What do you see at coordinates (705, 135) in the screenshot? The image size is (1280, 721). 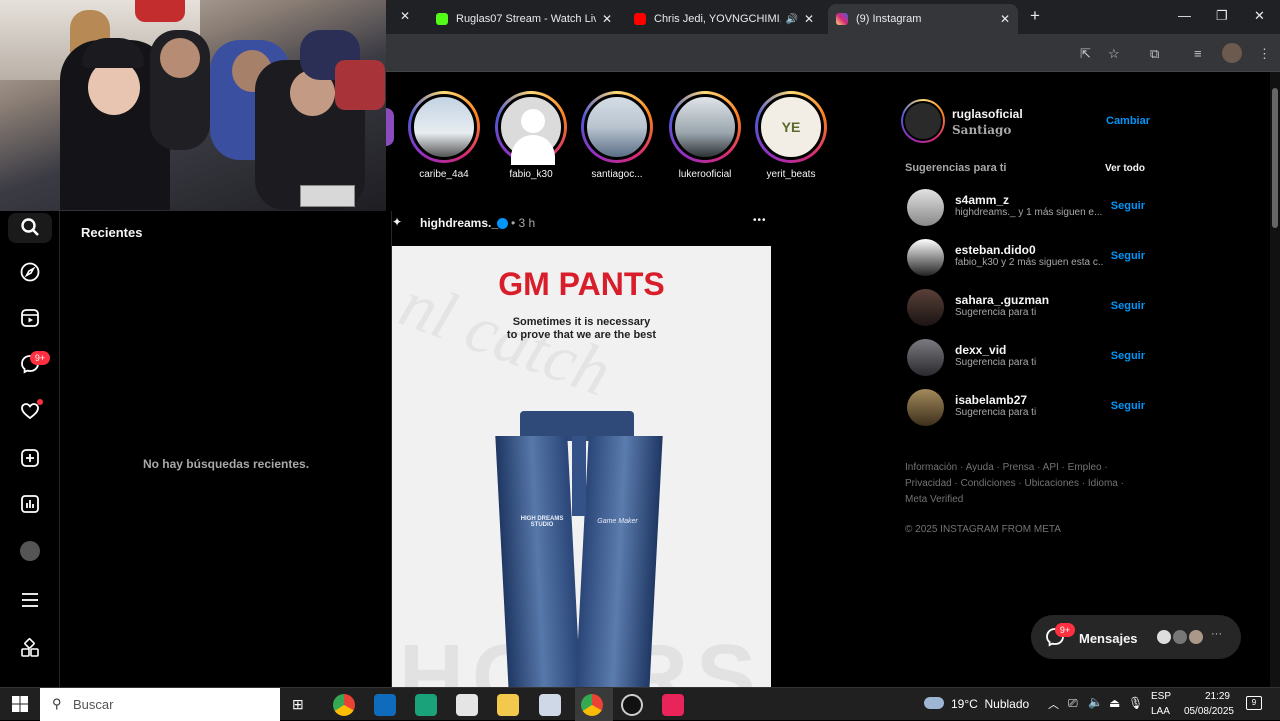 I see `story-item: lukerooficial` at bounding box center [705, 135].